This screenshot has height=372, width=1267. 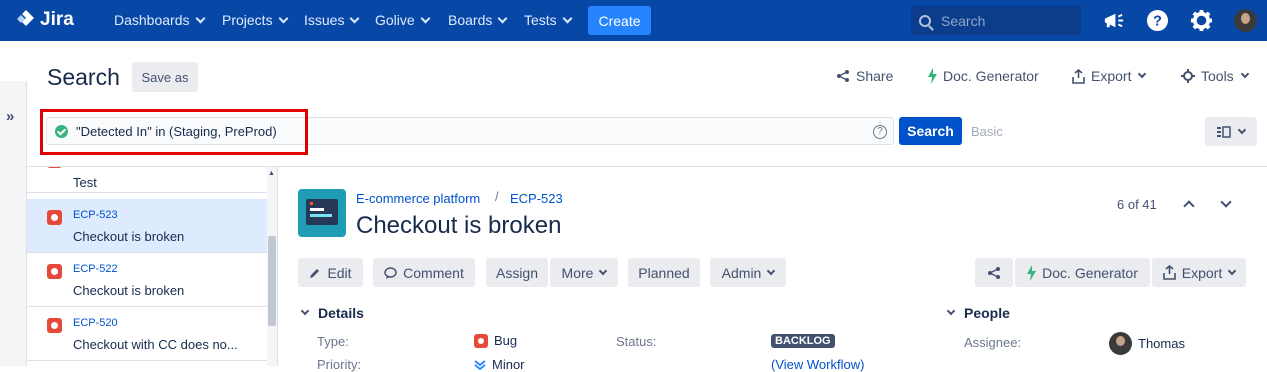 What do you see at coordinates (152, 20) in the screenshot?
I see `nav-label: Dashboards` at bounding box center [152, 20].